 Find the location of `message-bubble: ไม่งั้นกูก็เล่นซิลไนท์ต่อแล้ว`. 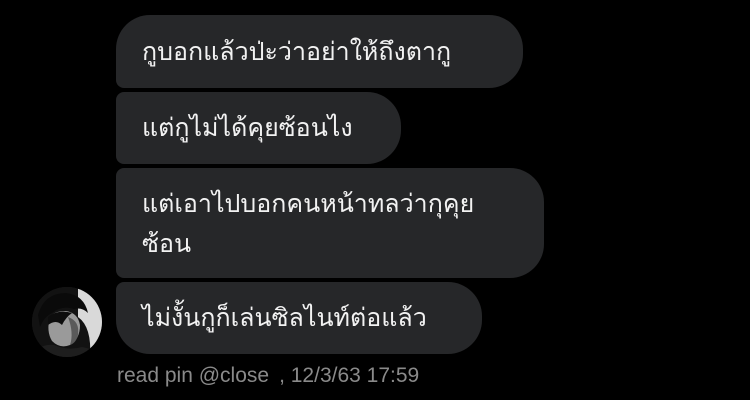

message-bubble: ไม่งั้นกูก็เล่นซิลไนท์ต่อแล้ว is located at coordinates (299, 318).